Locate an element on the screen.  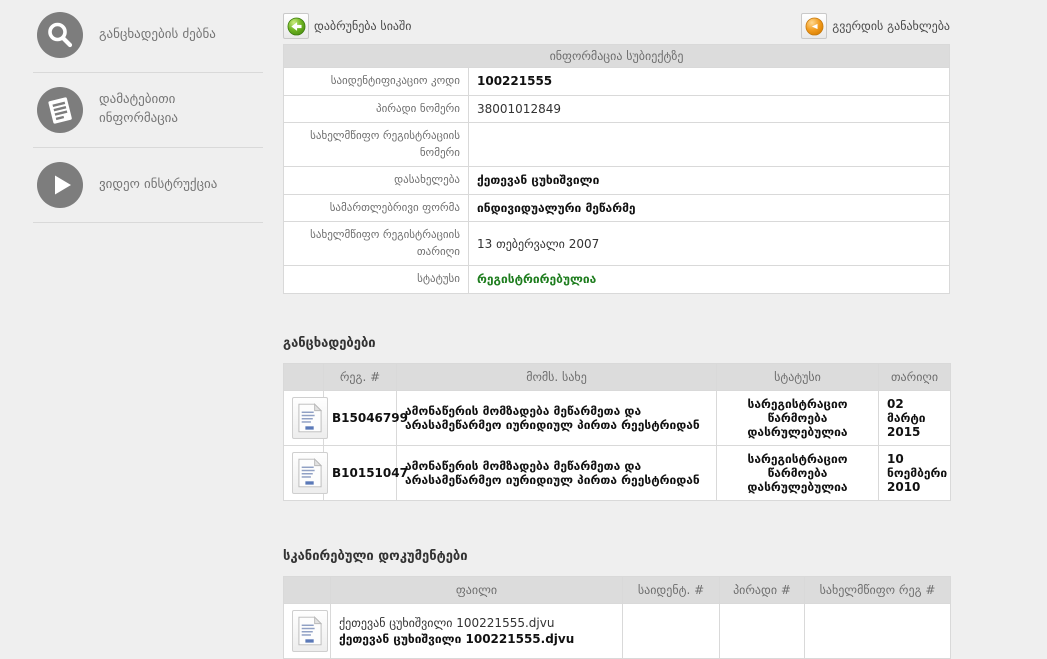
info-label: სამართლებრივი ფორმა is located at coordinates (376, 207).